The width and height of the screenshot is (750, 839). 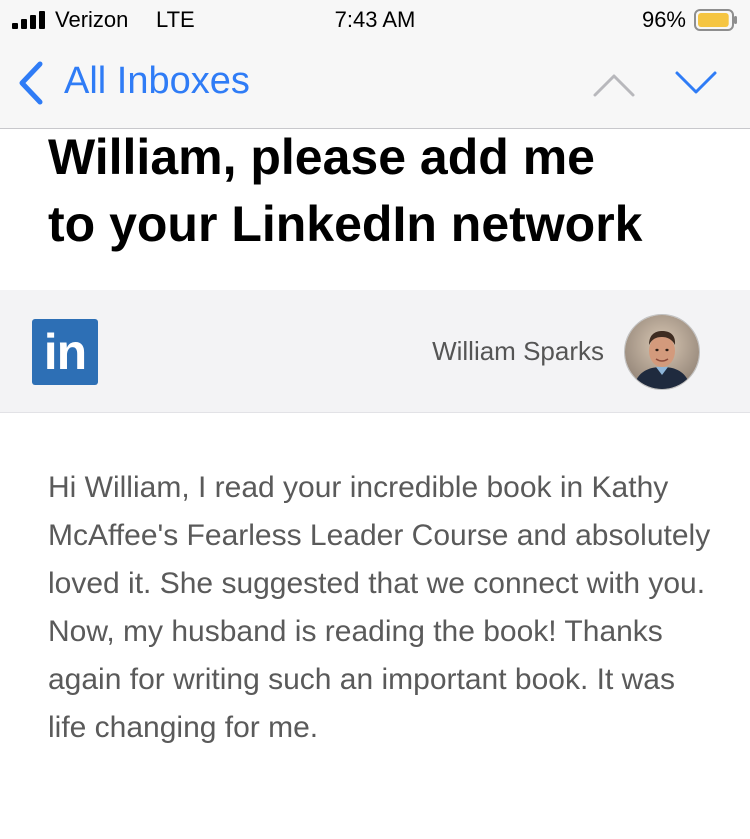 I want to click on clock: 7:43 AM, so click(x=375, y=19).